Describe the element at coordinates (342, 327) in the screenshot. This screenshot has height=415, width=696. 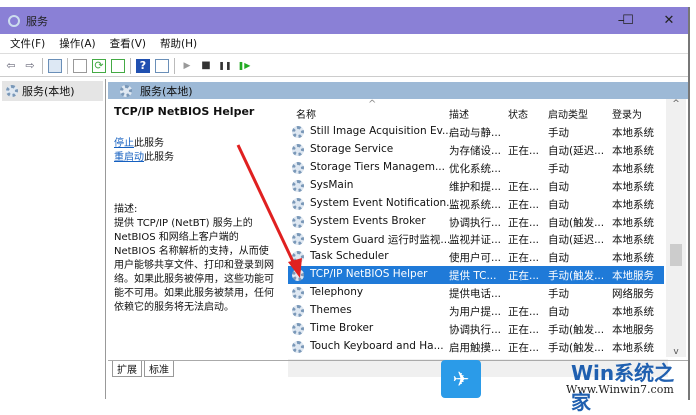
I see `service-name: Time Broker` at that location.